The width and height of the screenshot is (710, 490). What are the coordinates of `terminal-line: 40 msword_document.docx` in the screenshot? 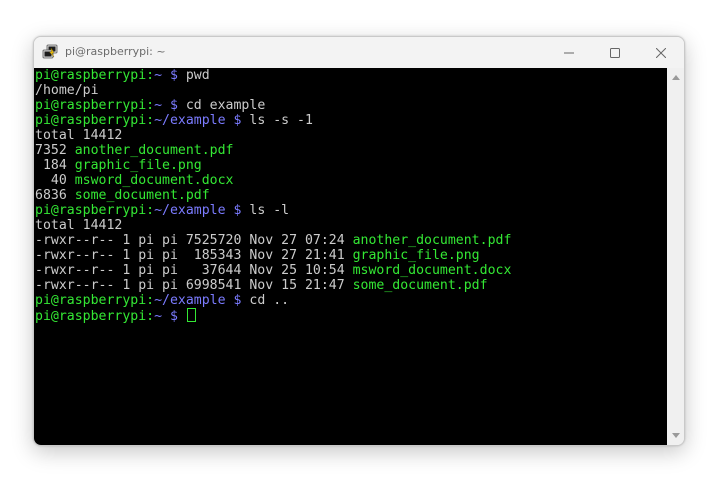 It's located at (273, 180).